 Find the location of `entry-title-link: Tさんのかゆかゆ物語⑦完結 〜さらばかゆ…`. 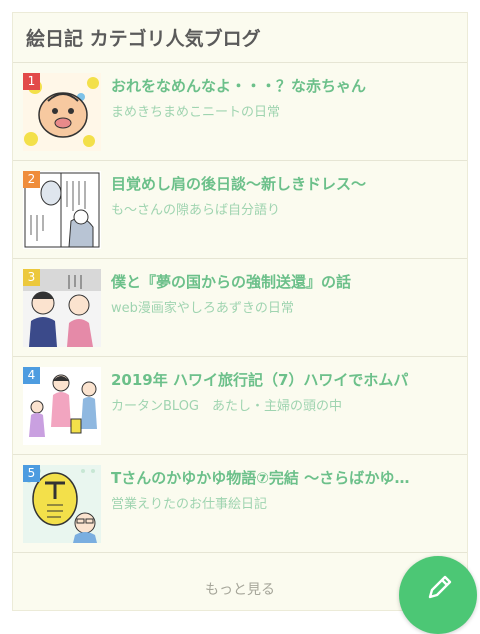

entry-title-link: Tさんのかゆかゆ物語⑦完結 〜さらばかゆ… is located at coordinates (284, 478).